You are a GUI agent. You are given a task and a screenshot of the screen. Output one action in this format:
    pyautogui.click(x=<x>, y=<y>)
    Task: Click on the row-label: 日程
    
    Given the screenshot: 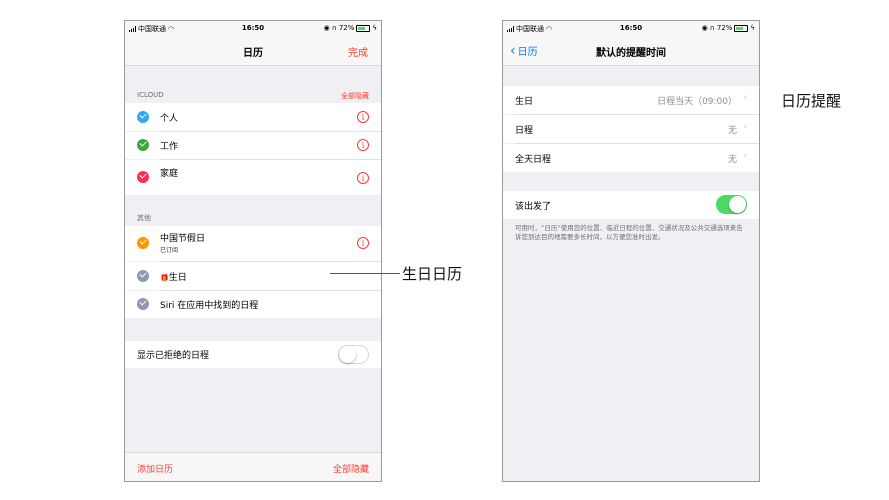 What is the action you would take?
    pyautogui.click(x=524, y=131)
    